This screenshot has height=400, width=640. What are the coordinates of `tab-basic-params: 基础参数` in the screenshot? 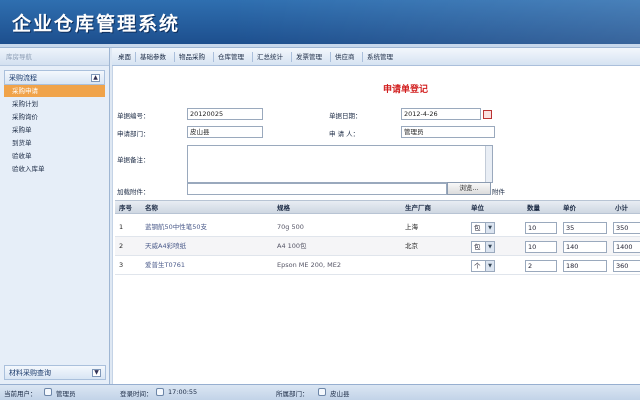 It's located at (153, 57).